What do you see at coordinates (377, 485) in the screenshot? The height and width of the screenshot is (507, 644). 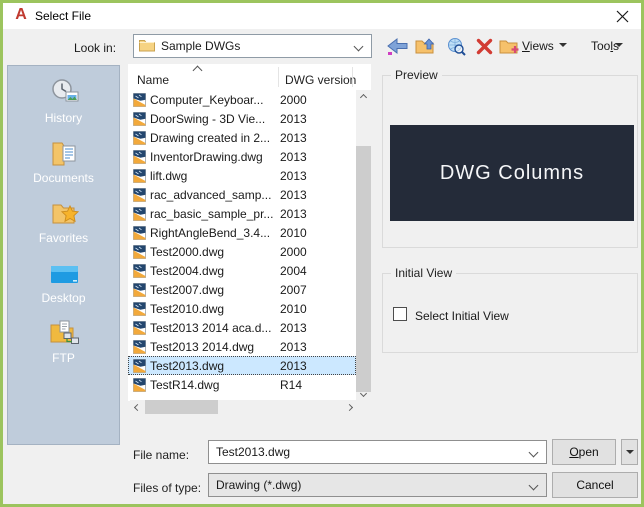 I see `files-of-type-combobox: Drawing (*.dwg)` at bounding box center [377, 485].